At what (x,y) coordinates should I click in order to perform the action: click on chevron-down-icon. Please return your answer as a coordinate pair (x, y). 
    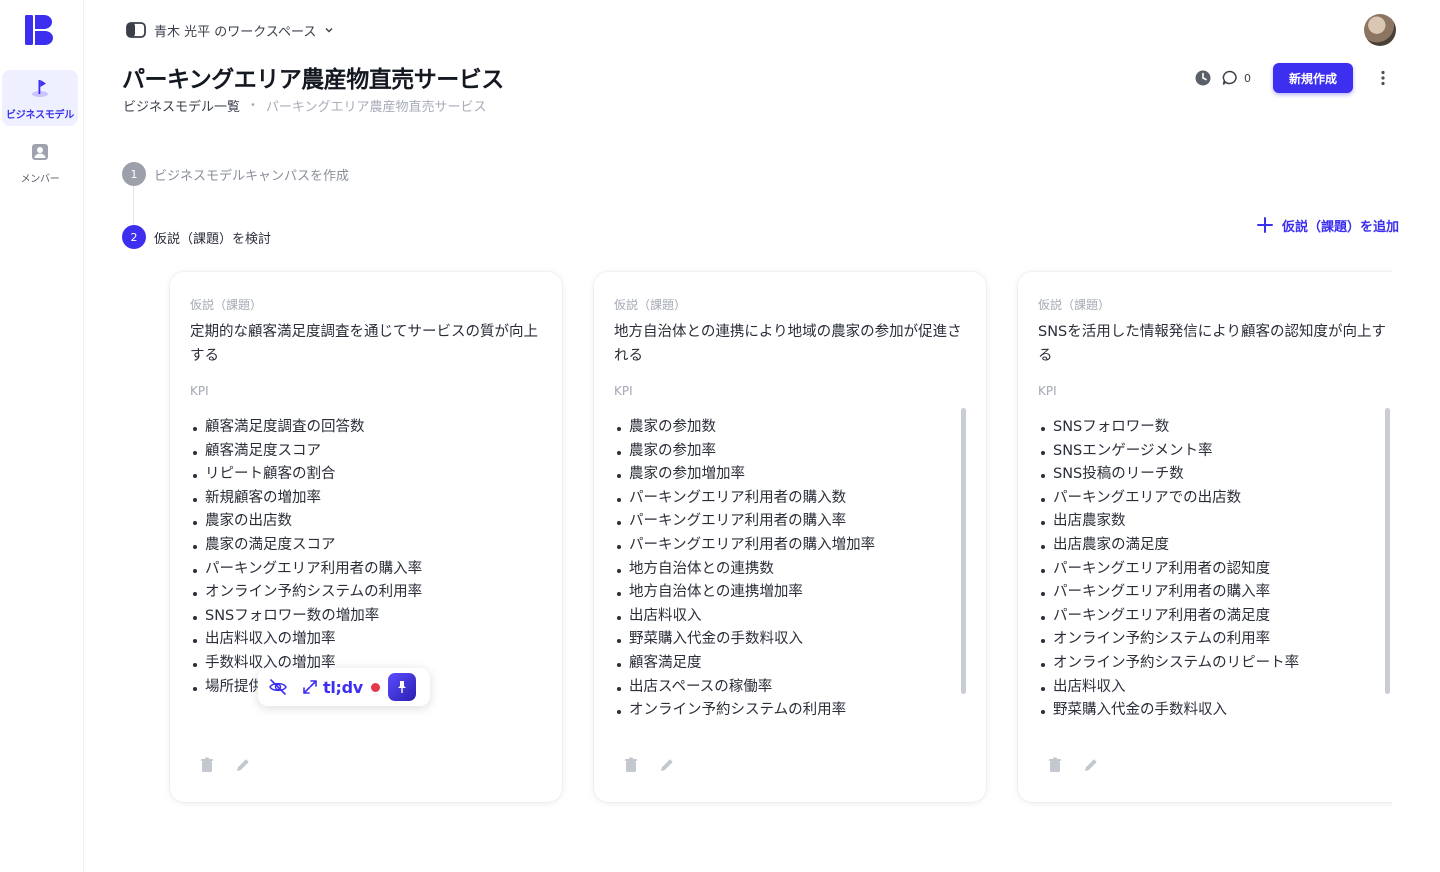
    Looking at the image, I should click on (329, 30).